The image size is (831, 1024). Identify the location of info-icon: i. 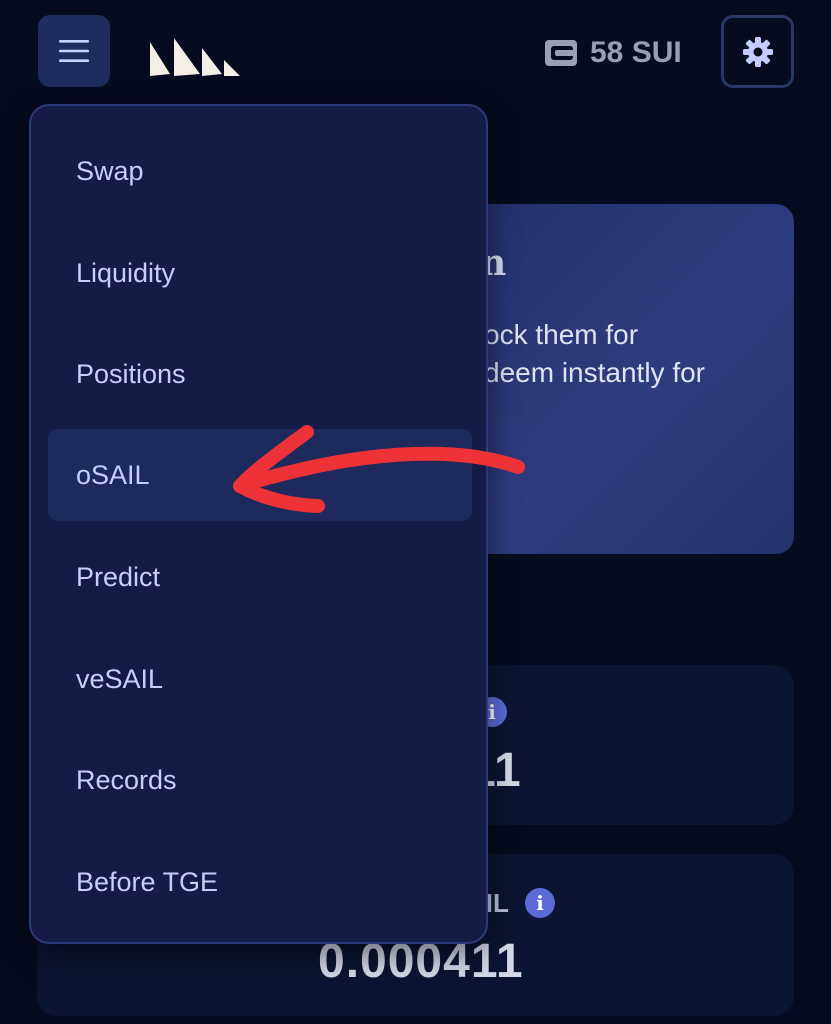
(540, 903).